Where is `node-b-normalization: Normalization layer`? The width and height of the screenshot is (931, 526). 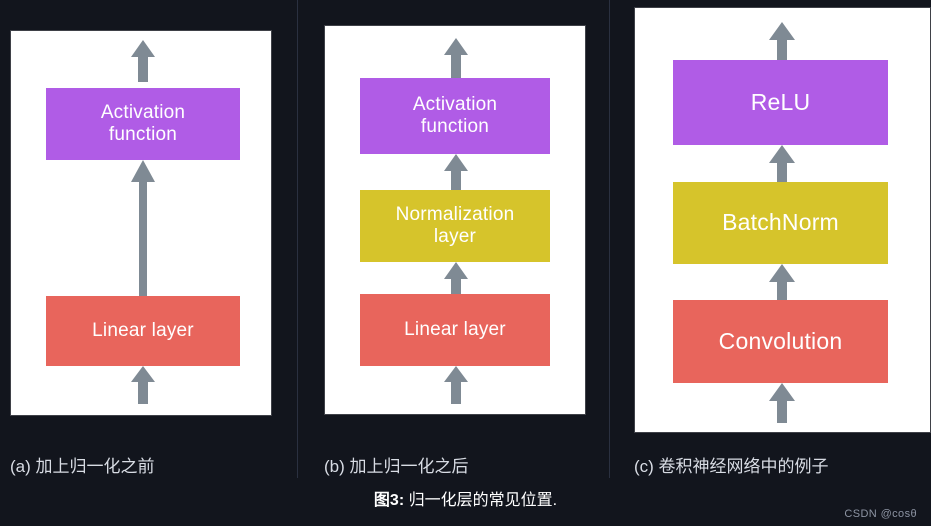
node-b-normalization: Normalization layer is located at coordinates (455, 226).